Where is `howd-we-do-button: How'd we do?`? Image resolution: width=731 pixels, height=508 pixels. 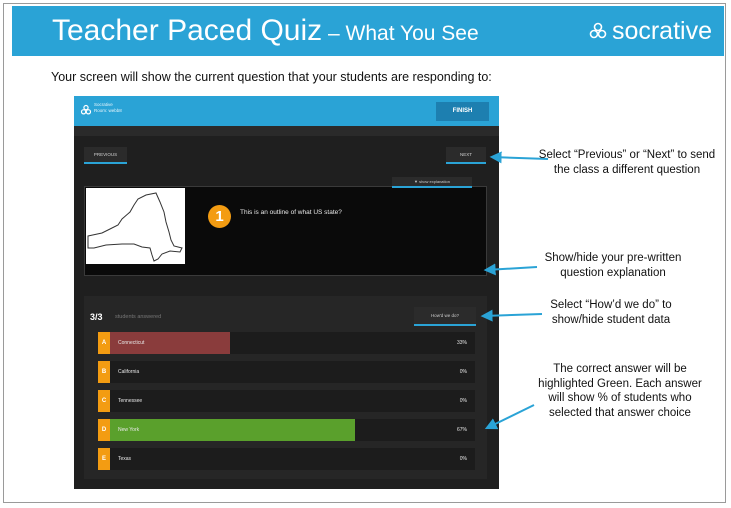 howd-we-do-button: How'd we do? is located at coordinates (445, 316).